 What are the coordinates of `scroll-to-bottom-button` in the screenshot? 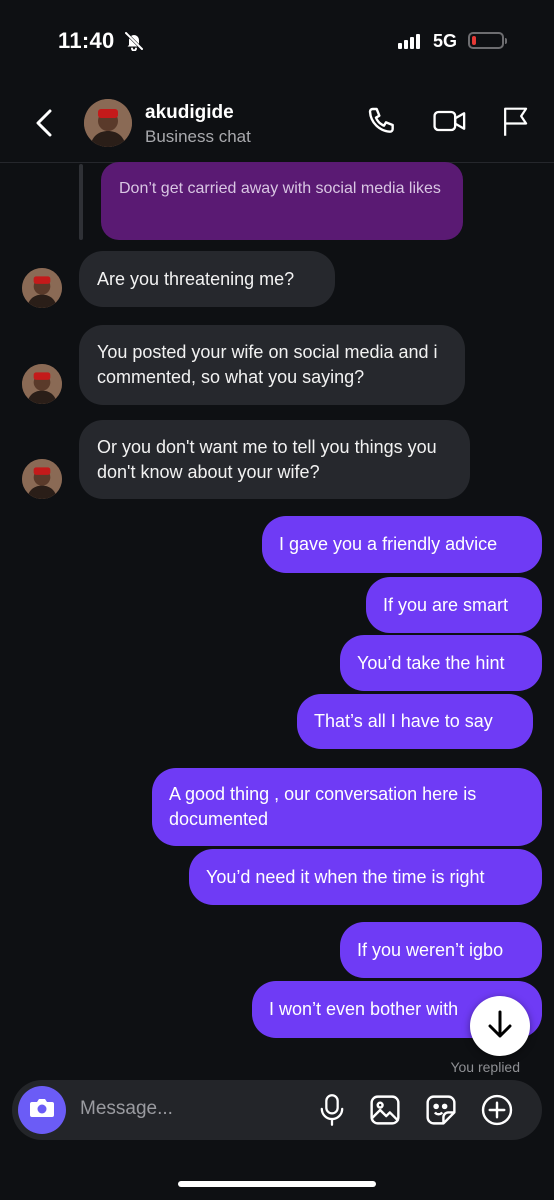 It's located at (500, 1026).